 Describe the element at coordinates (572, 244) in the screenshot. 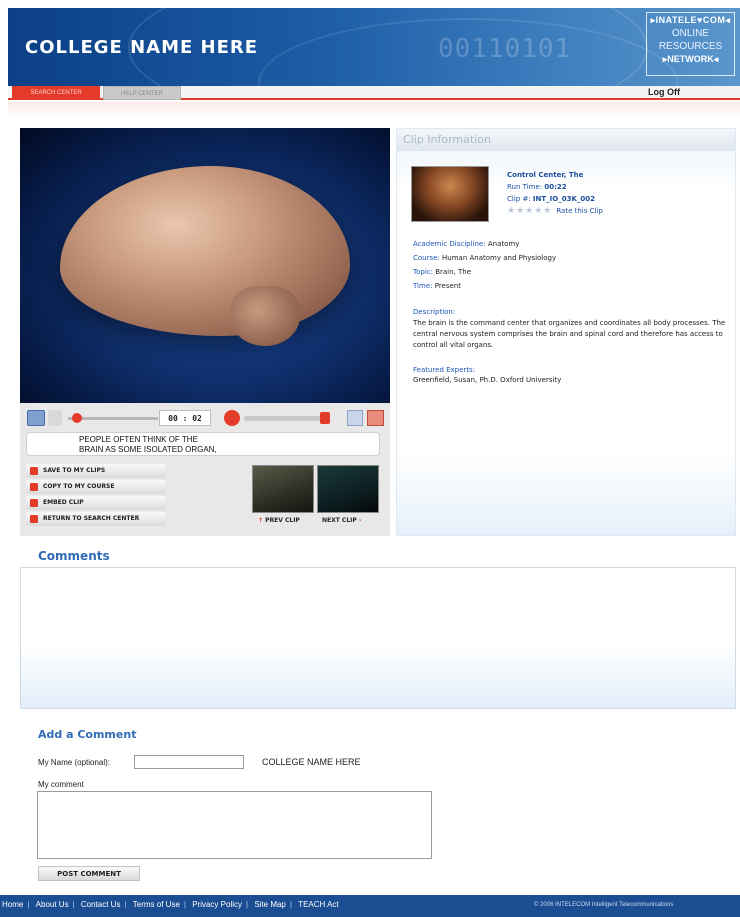

I see `academic-discipline-row: Academic Discipline: Anatomy` at that location.